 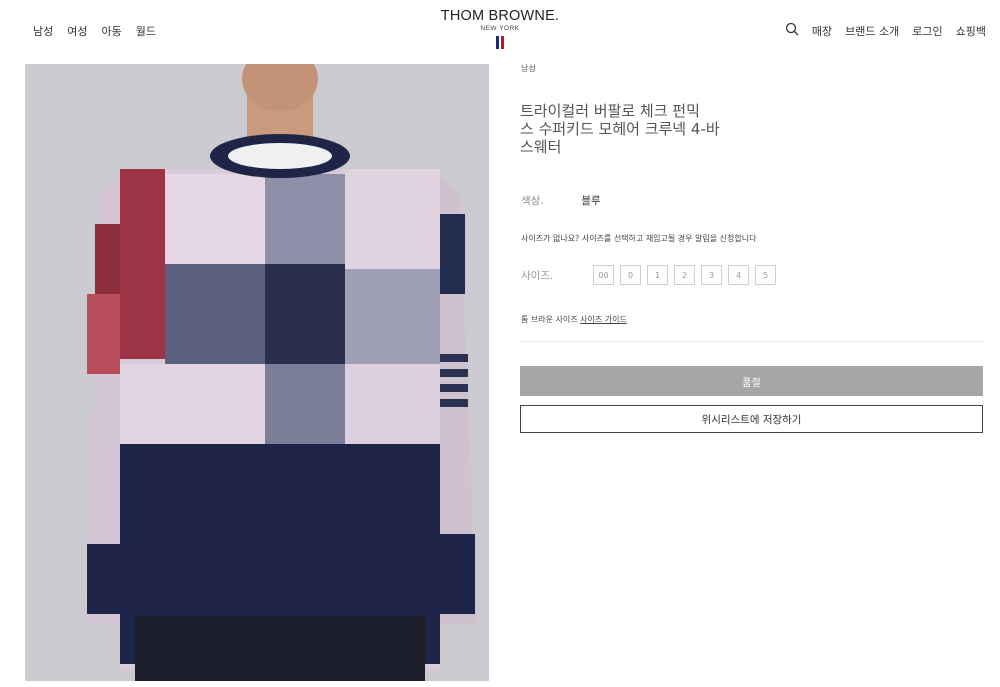 What do you see at coordinates (738, 275) in the screenshot?
I see `size-option-4: 4` at bounding box center [738, 275].